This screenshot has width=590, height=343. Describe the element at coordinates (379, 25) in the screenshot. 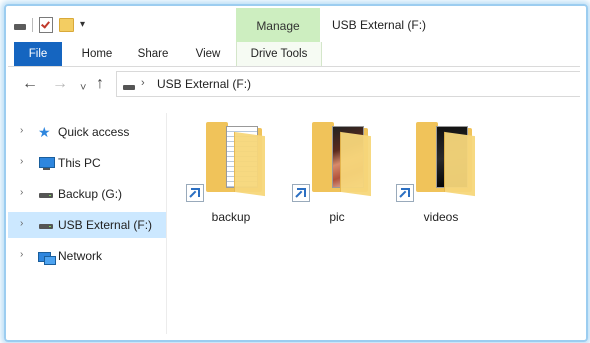

I see `window-title: USB External (F:)` at that location.